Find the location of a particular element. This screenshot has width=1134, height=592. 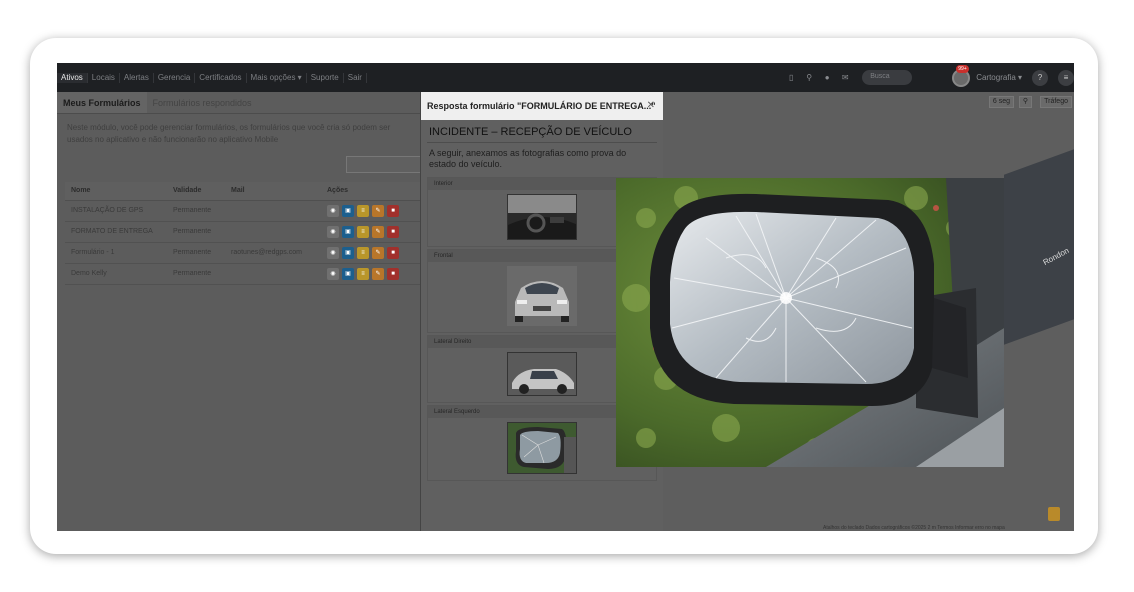

table-row: Demo Kelly Permanente ◉ ▣ ≡ ✎ ■ is located at coordinates (243, 274).